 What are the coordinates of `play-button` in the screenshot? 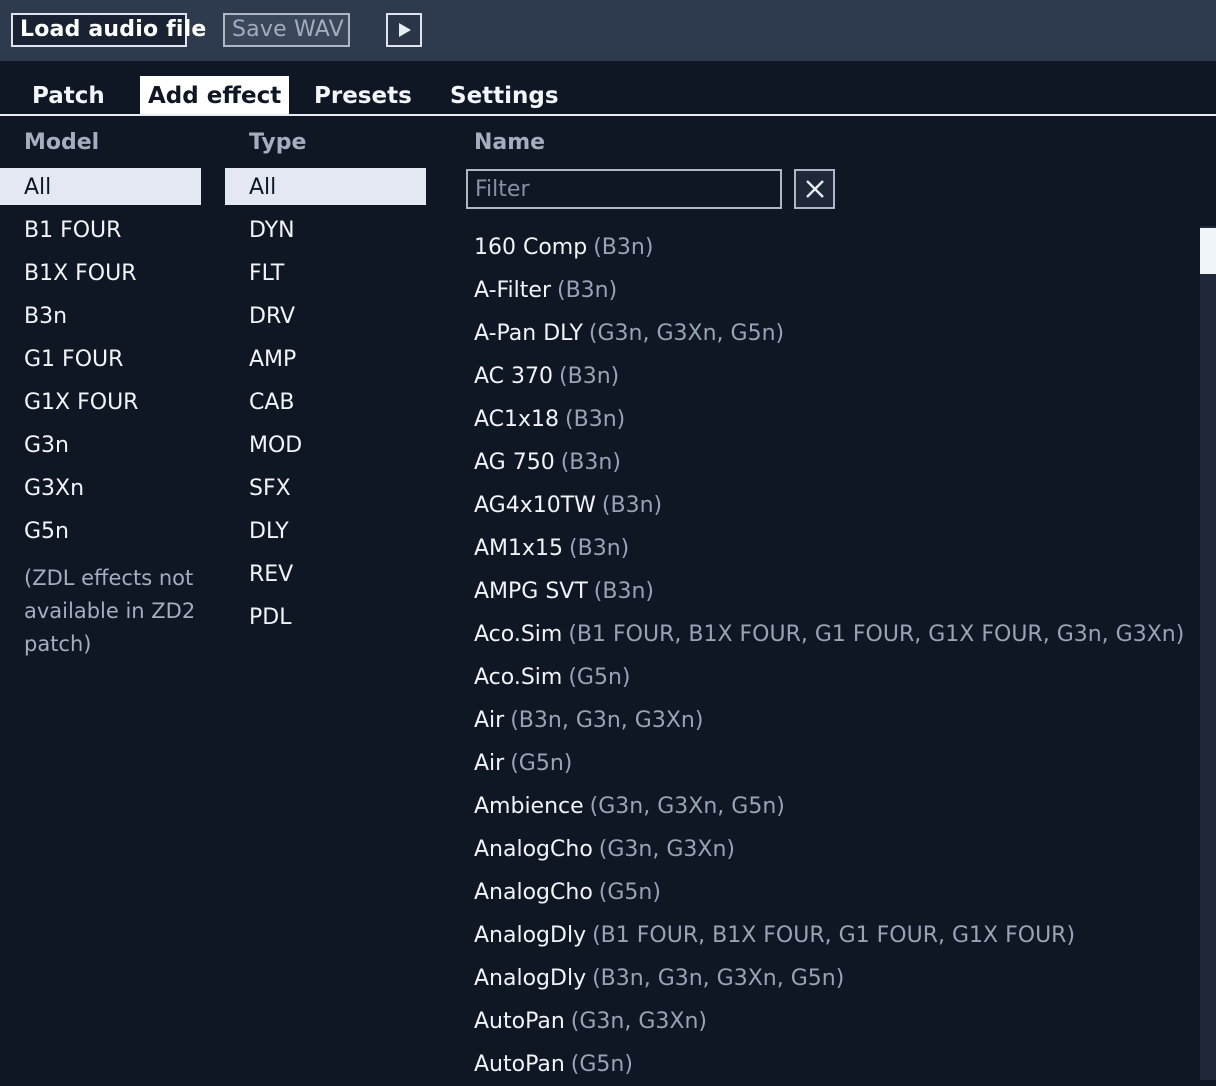 It's located at (404, 30).